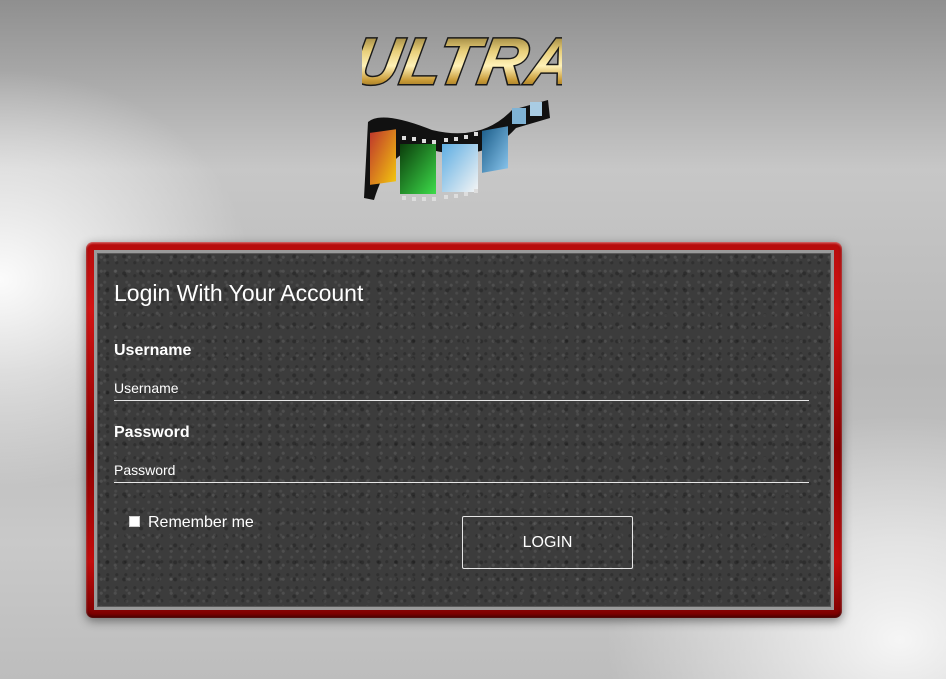 The image size is (946, 679). I want to click on ultra-logo: ULTRA, so click(462, 114).